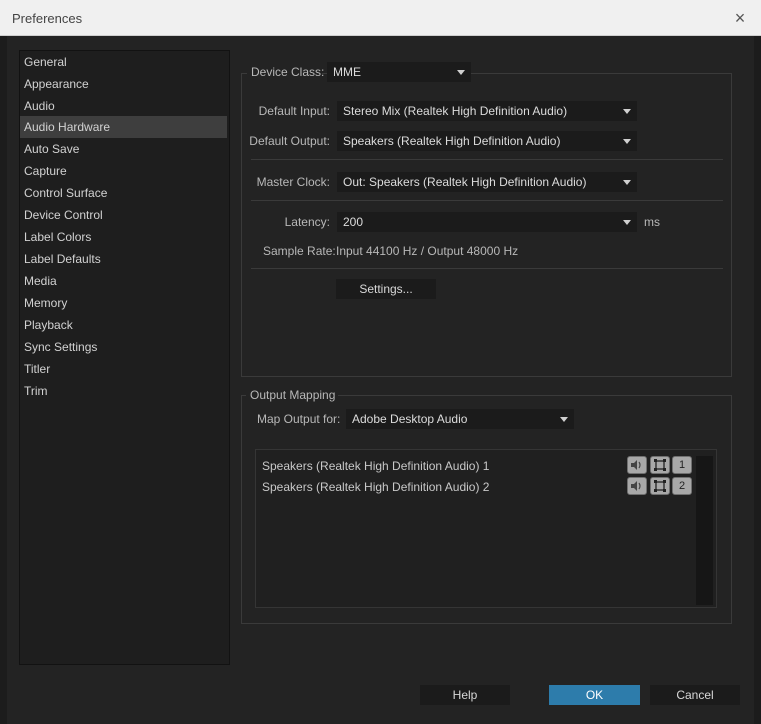 The image size is (761, 724). What do you see at coordinates (123, 259) in the screenshot?
I see `sidebar-item-label-defaults: Label Defaults` at bounding box center [123, 259].